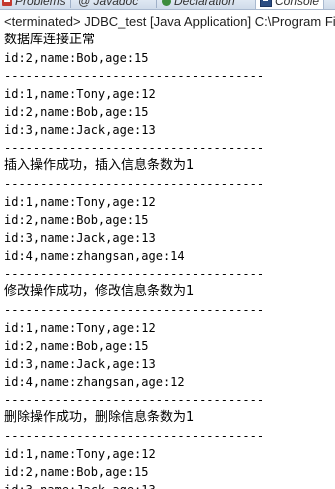 This screenshot has width=335, height=489. I want to click on console-line: id:4,name:zhangsan,age:12, so click(94, 382).